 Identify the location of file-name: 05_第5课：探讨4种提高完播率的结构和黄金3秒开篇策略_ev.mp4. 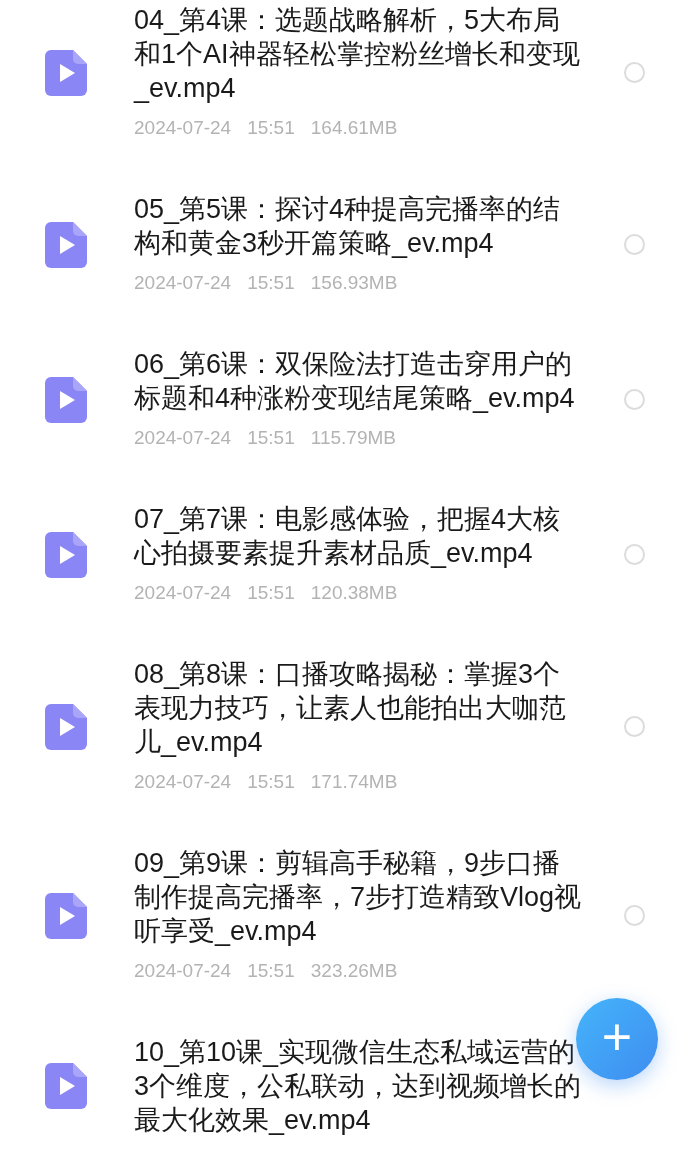
(348, 226).